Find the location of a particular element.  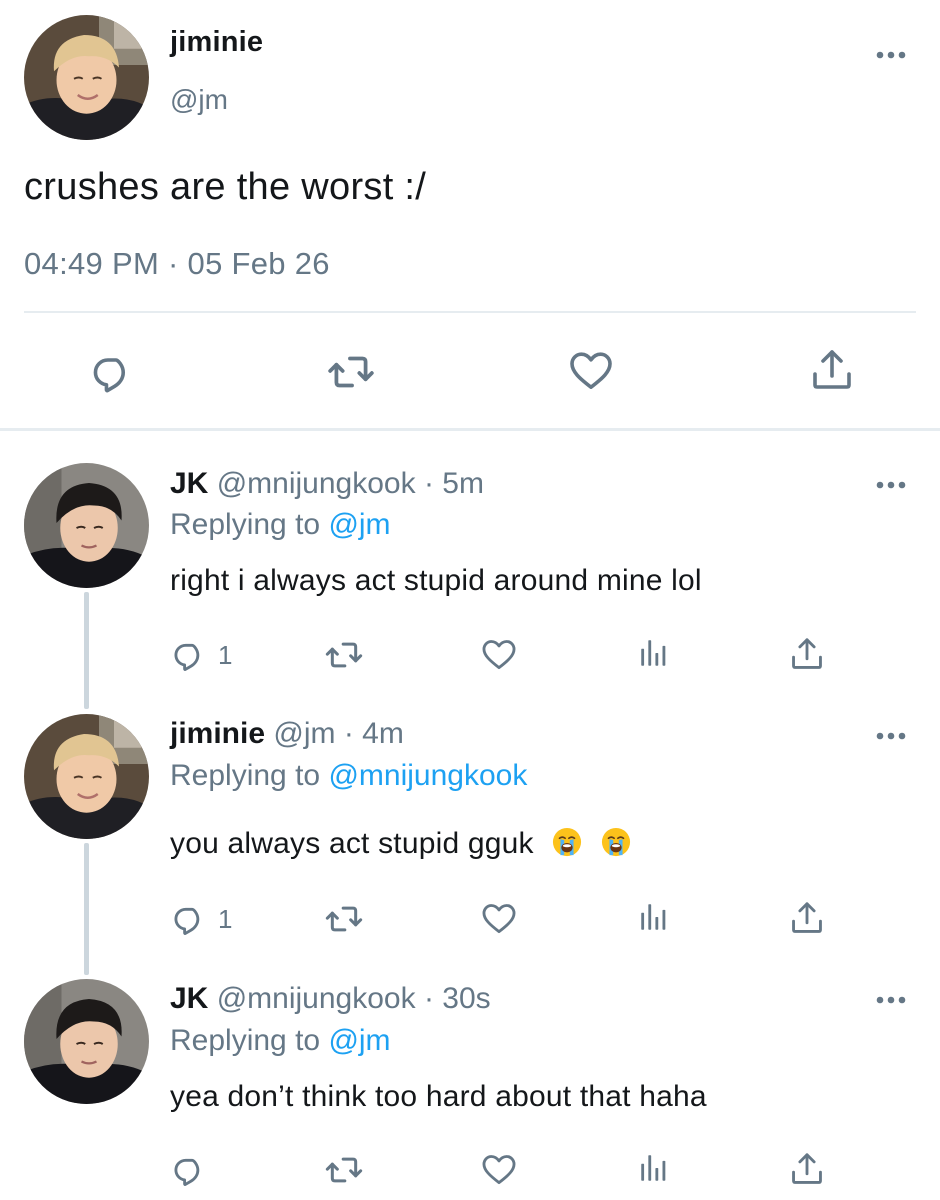

reply-header: jiminie @jm · 4m is located at coordinates (287, 734).